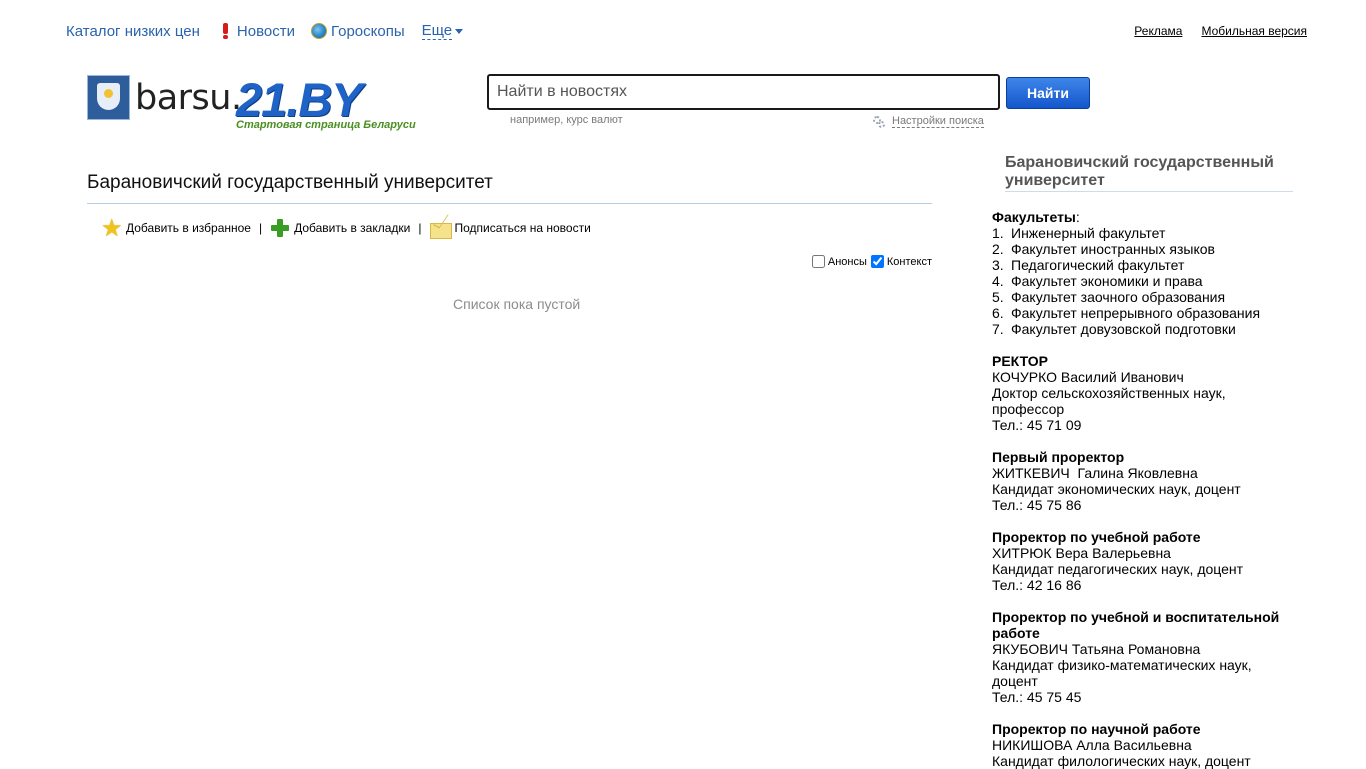 The height and width of the screenshot is (769, 1366). What do you see at coordinates (566, 120) in the screenshot?
I see `search-hint: например, курс валют` at bounding box center [566, 120].